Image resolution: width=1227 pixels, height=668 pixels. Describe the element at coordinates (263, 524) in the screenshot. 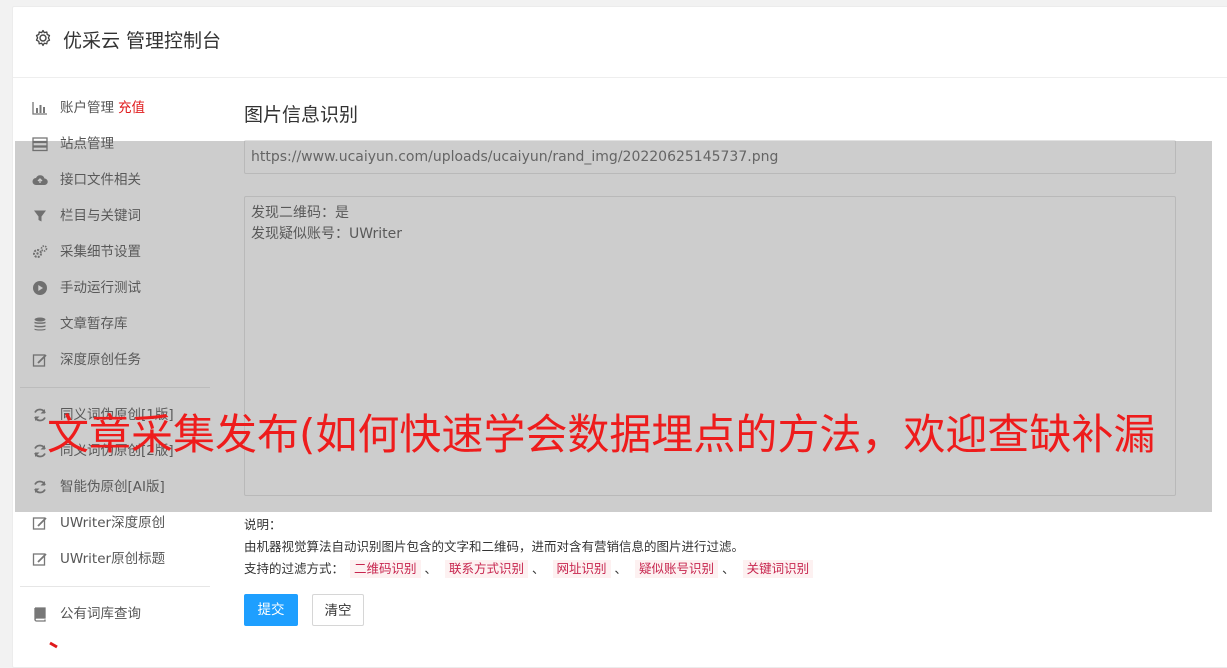

I see `desc-label: 说明：` at that location.